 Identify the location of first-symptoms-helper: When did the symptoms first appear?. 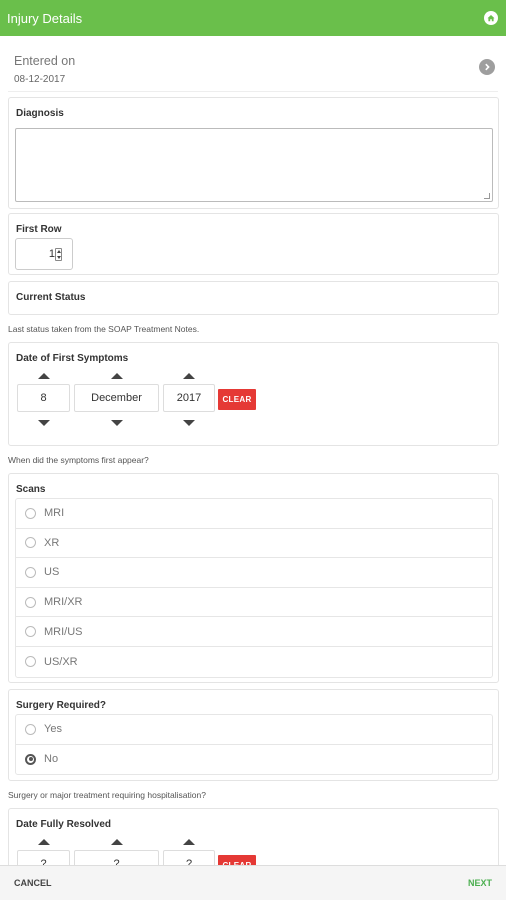
(78, 460).